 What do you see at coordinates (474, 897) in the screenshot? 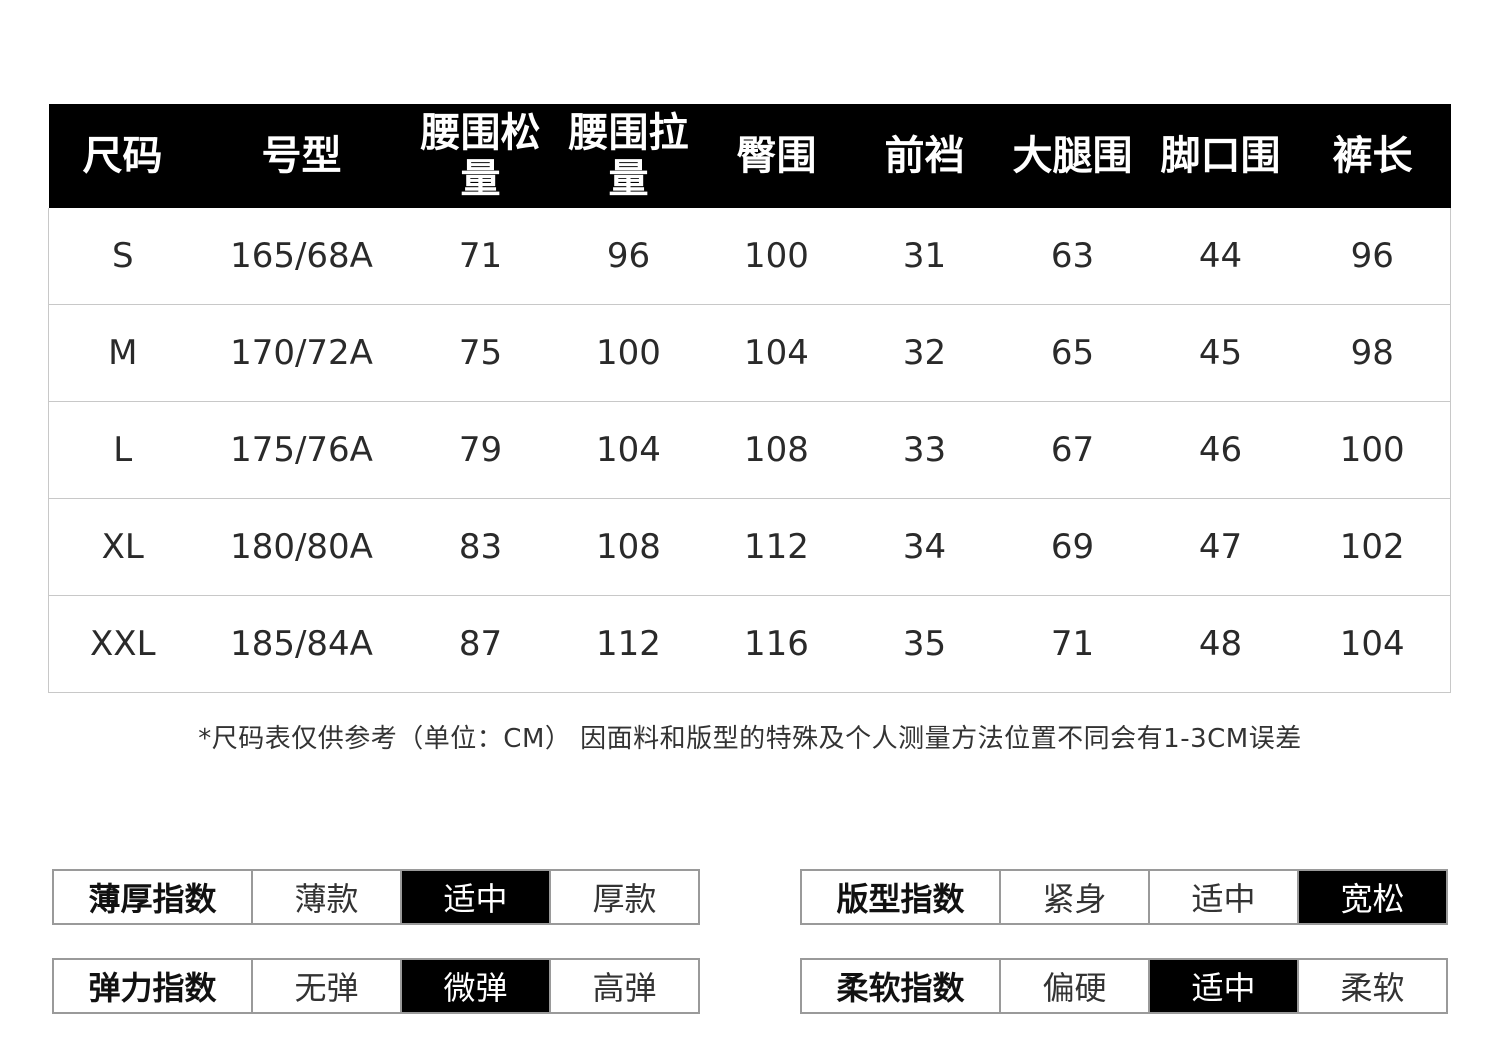
I see `thickness-option: 适中` at bounding box center [474, 897].